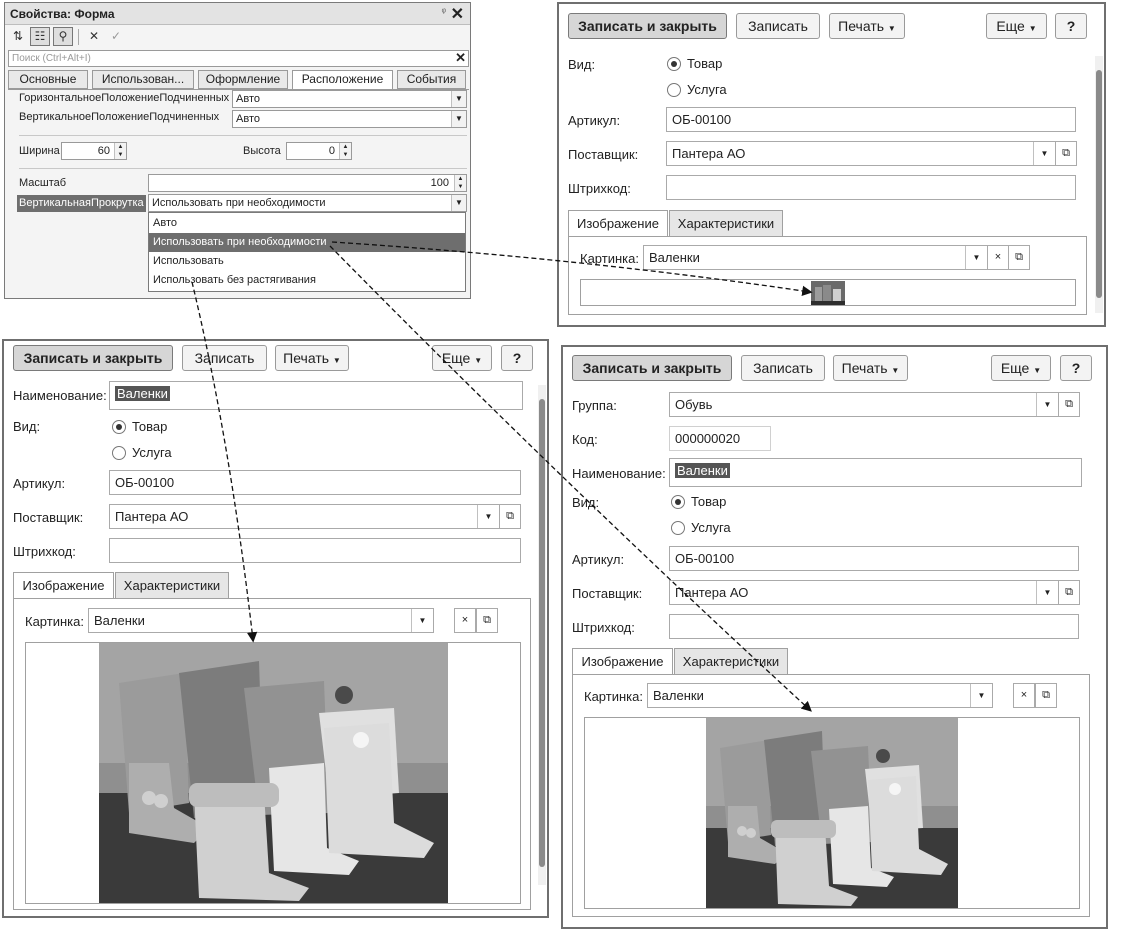 The image size is (1123, 932). Describe the element at coordinates (224, 462) in the screenshot. I see `arrow-to-use-form` at that location.